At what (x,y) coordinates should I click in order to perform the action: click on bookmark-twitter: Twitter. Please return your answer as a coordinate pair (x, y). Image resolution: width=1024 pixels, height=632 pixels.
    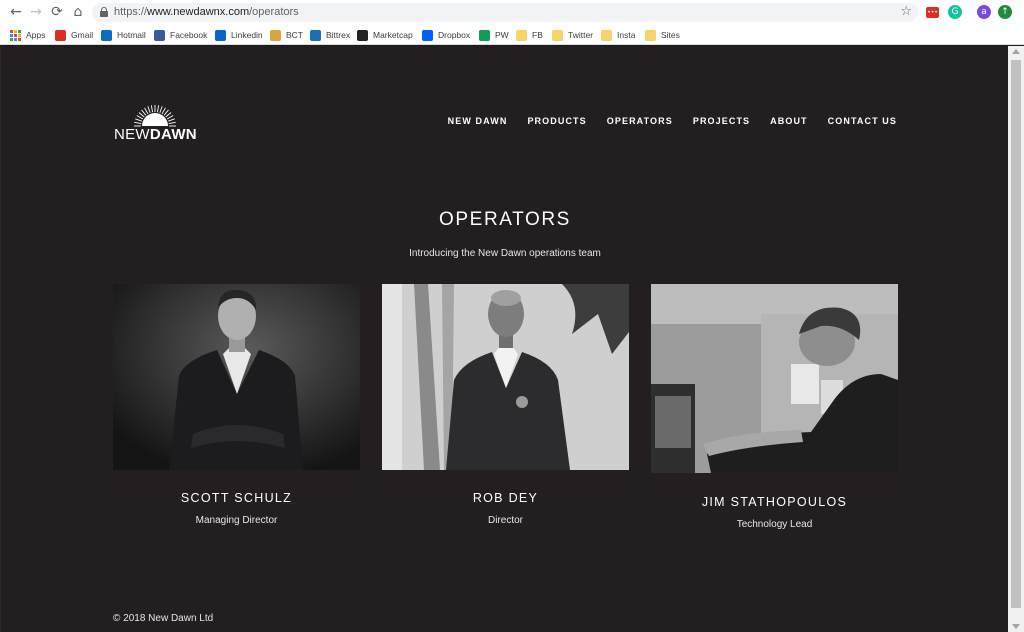
    Looking at the image, I should click on (572, 35).